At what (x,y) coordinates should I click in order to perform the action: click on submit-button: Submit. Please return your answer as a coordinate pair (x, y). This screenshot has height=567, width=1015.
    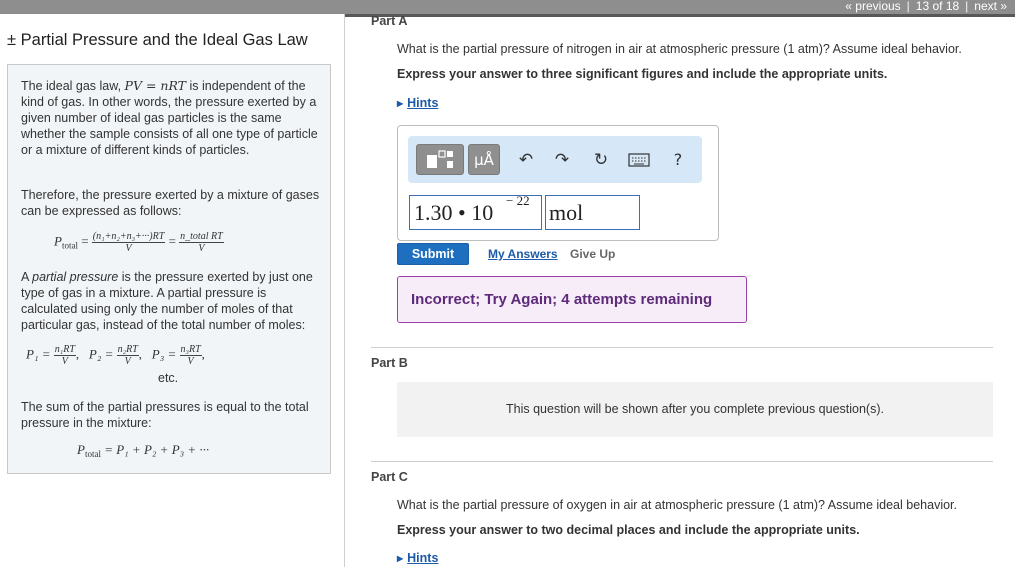
    Looking at the image, I should click on (433, 254).